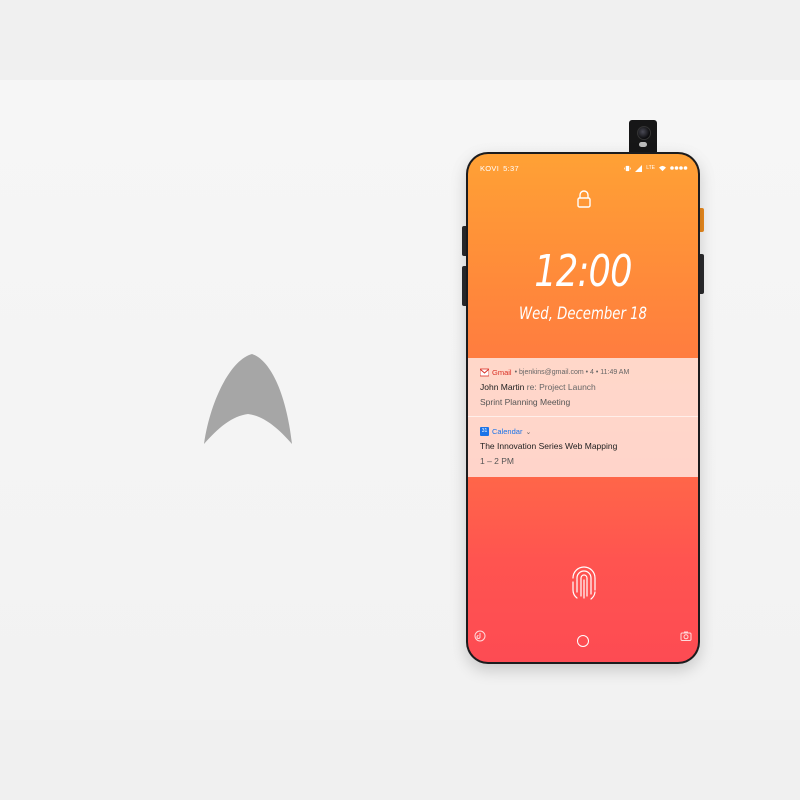 The height and width of the screenshot is (800, 800). I want to click on notification-body: Sprint Planning Meeting, so click(525, 402).